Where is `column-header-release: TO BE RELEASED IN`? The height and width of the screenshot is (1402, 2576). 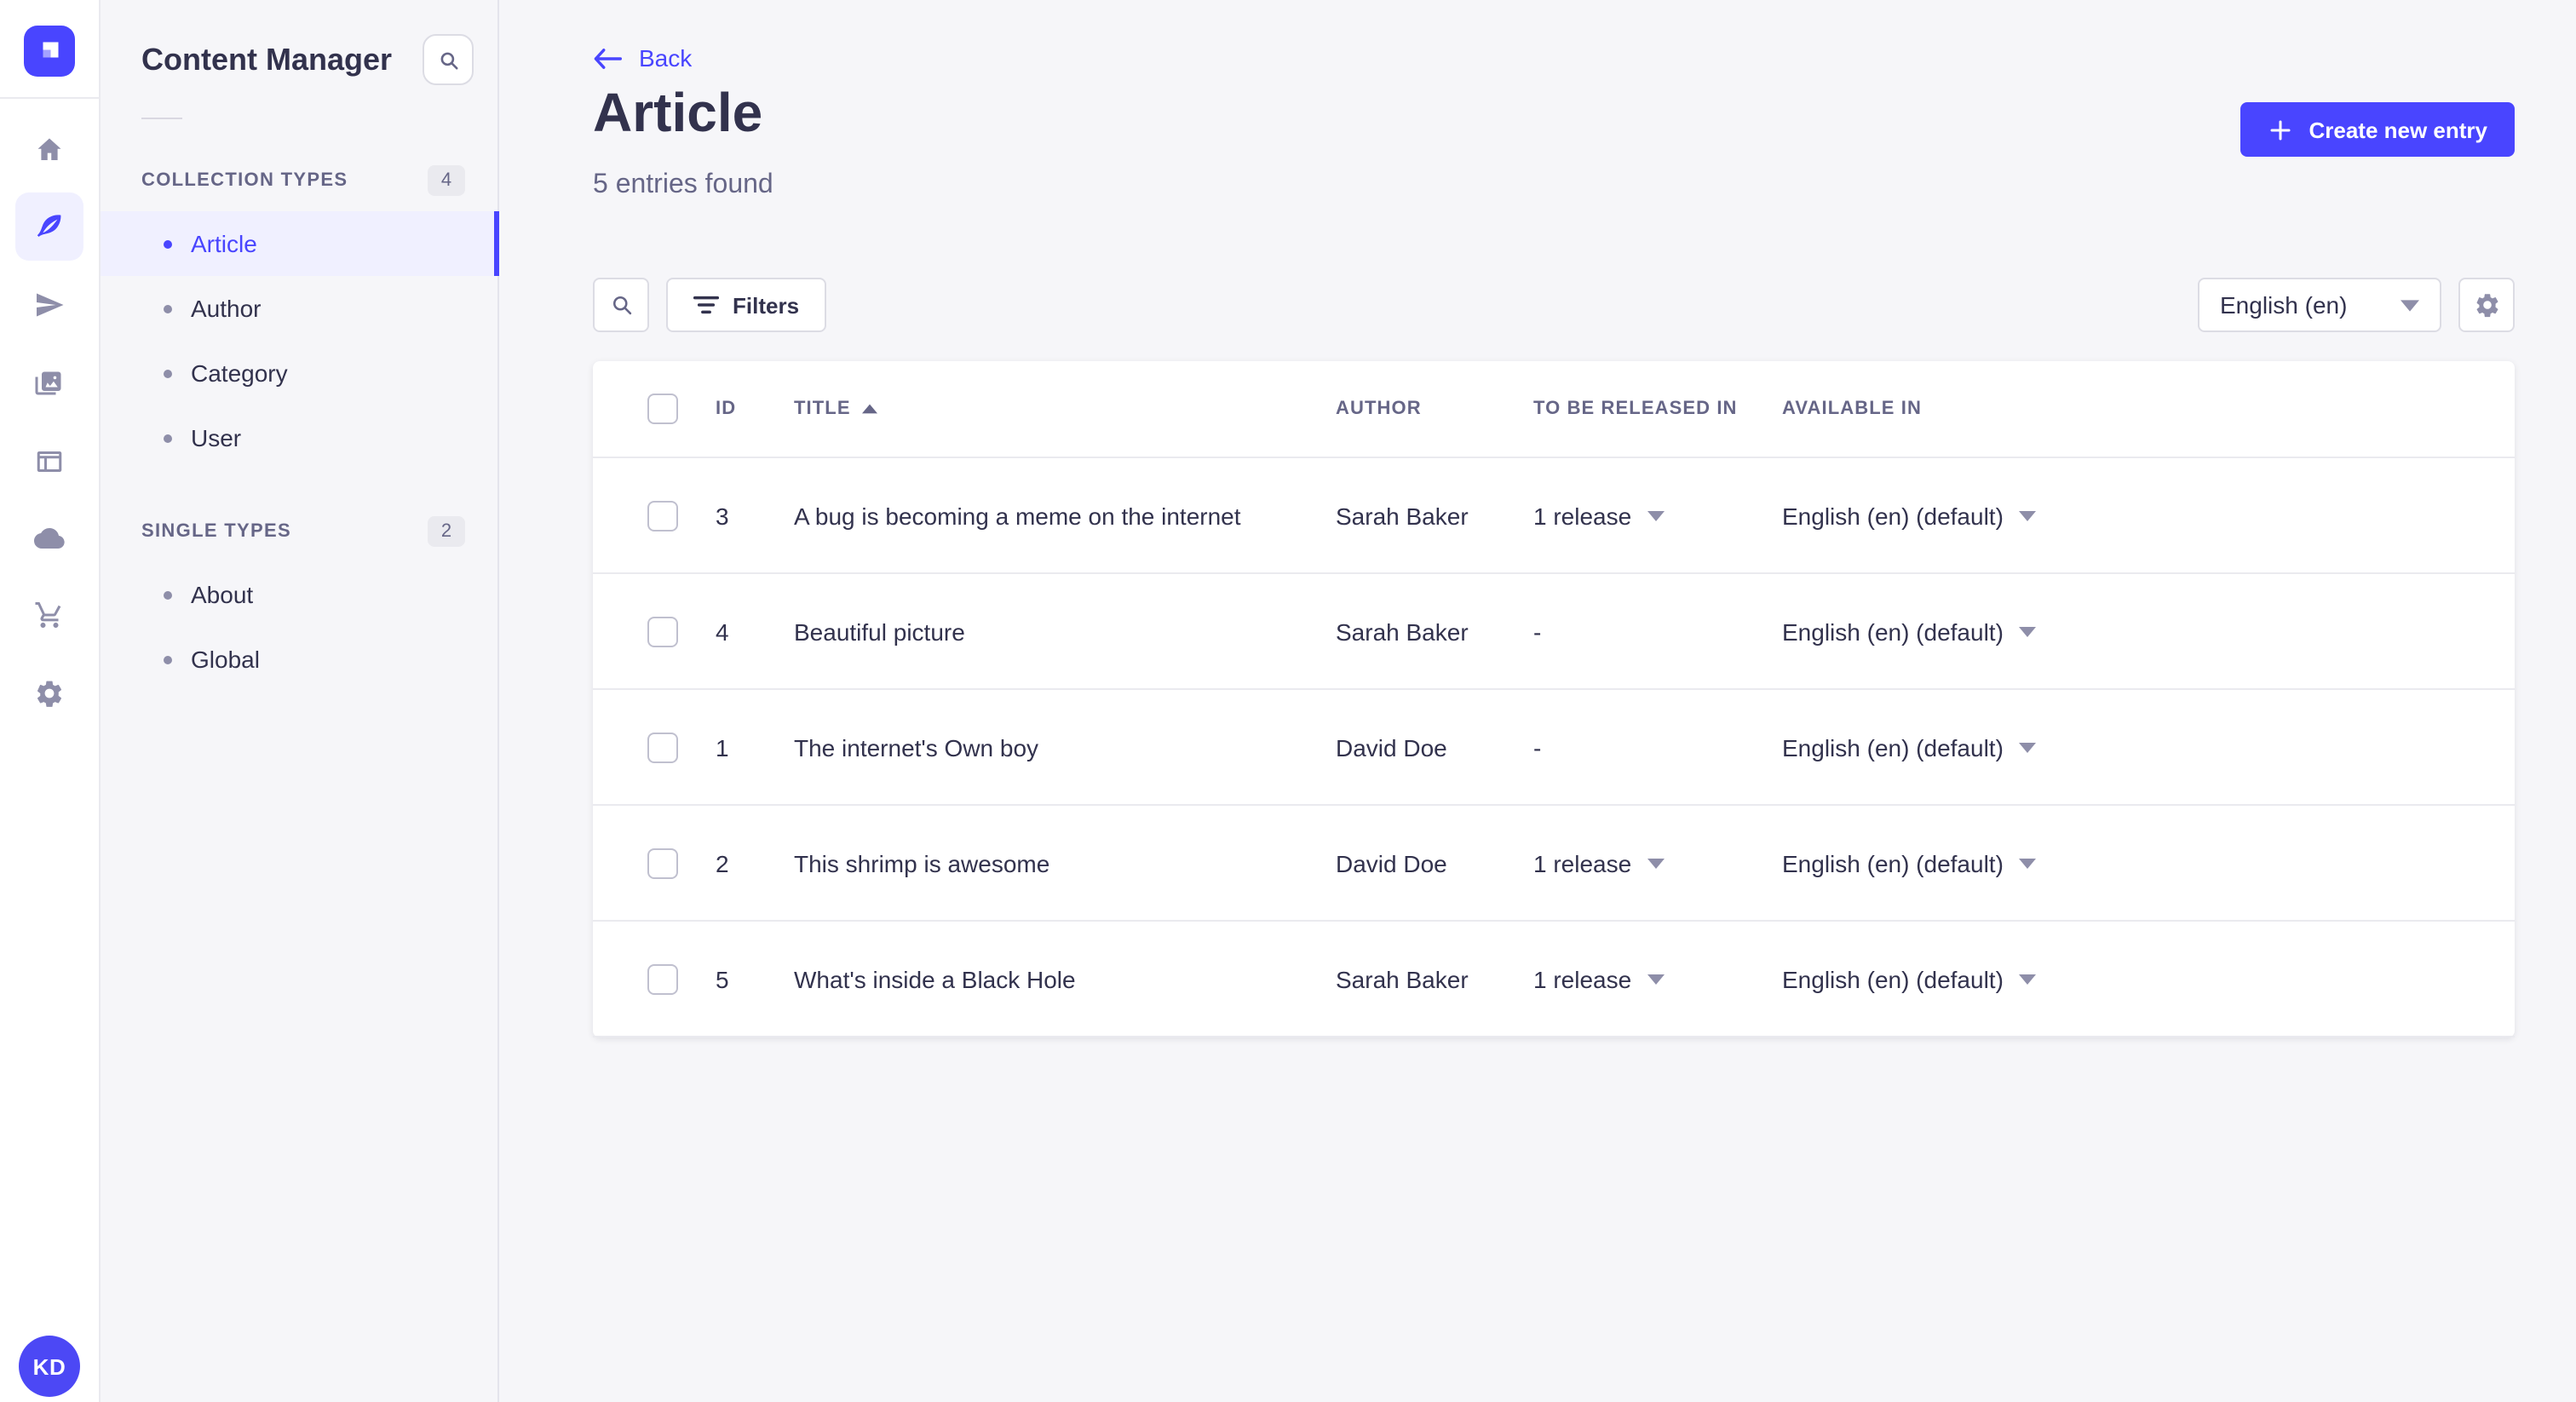 column-header-release: TO BE RELEASED IN is located at coordinates (1657, 409).